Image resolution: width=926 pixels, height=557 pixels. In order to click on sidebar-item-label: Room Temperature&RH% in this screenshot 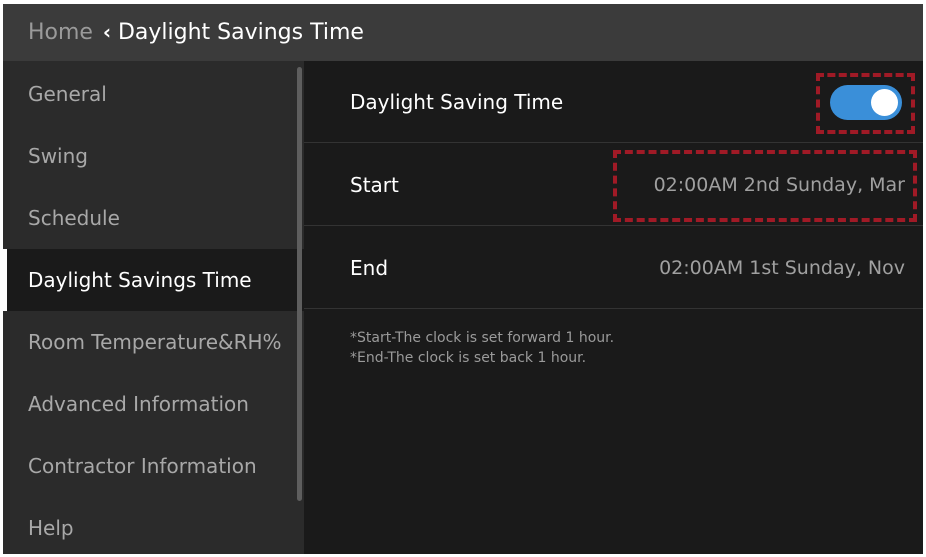, I will do `click(155, 342)`.